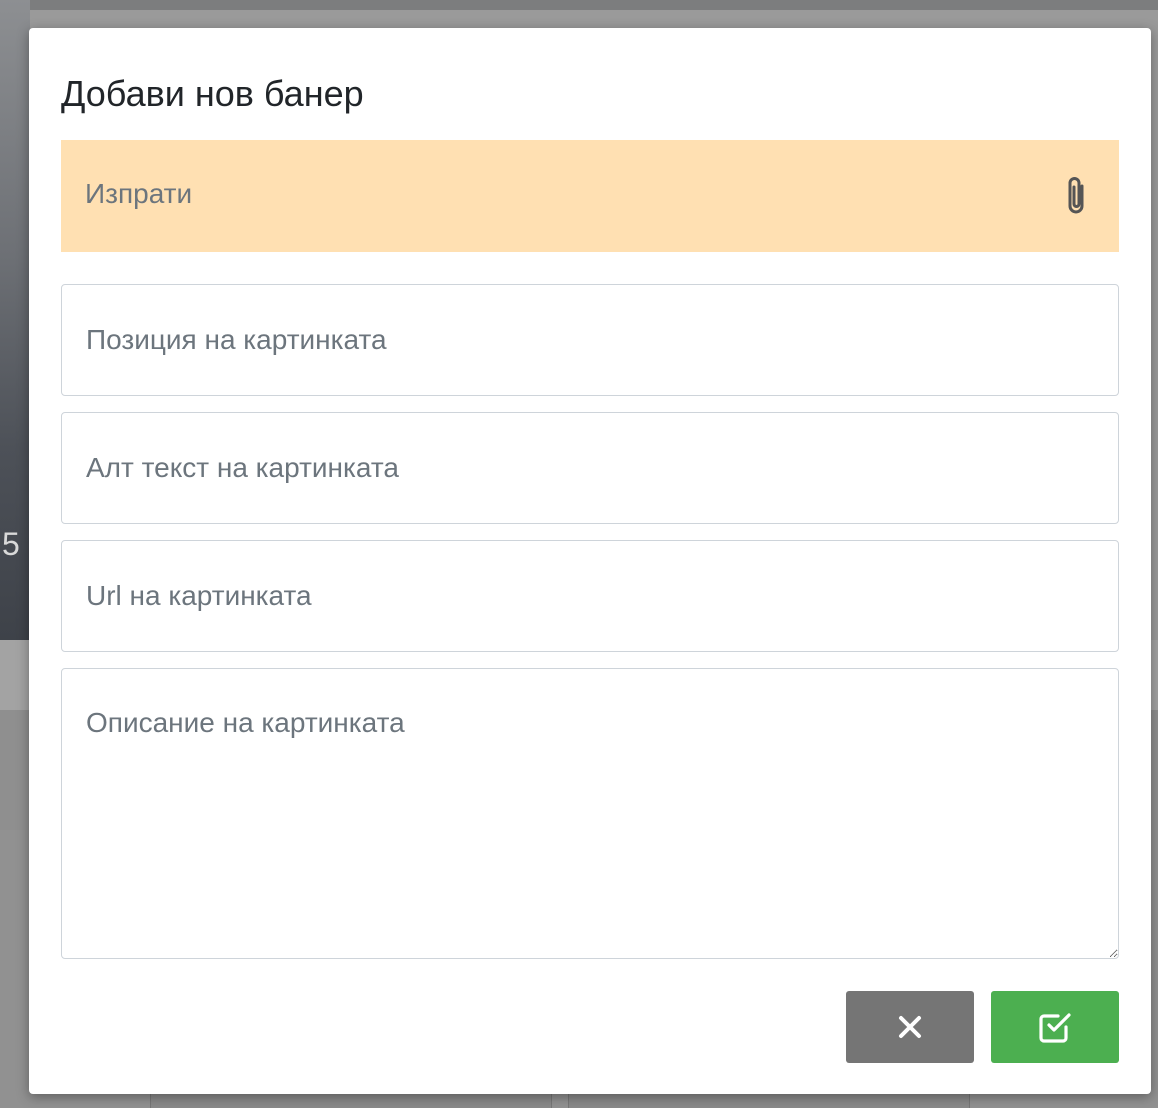 This screenshot has height=1108, width=1158. I want to click on close-icon, so click(910, 1027).